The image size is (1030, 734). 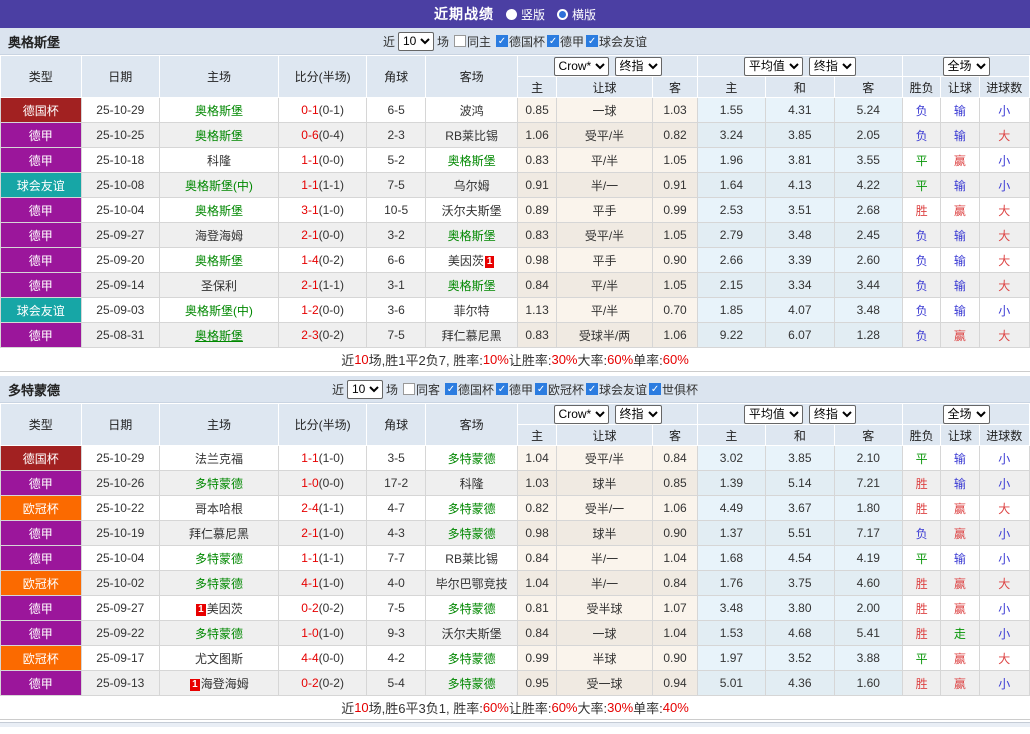 What do you see at coordinates (421, 389) in the screenshot?
I see `same-venue-filter: 同客` at bounding box center [421, 389].